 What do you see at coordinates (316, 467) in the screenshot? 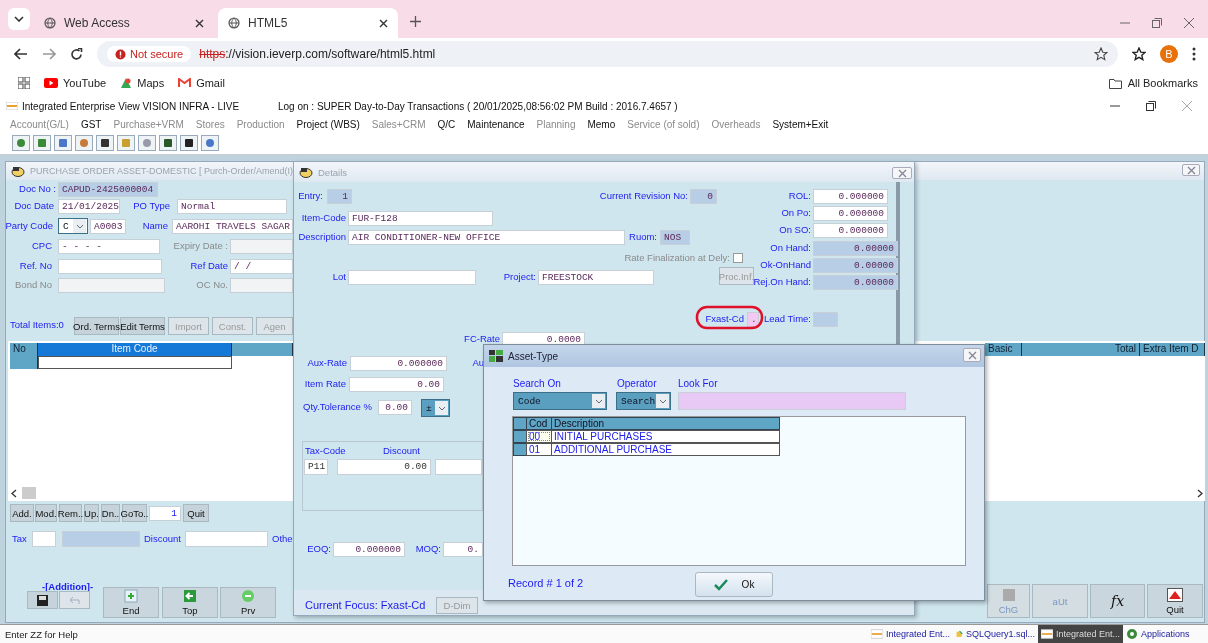
I see `table-cell: P11` at bounding box center [316, 467].